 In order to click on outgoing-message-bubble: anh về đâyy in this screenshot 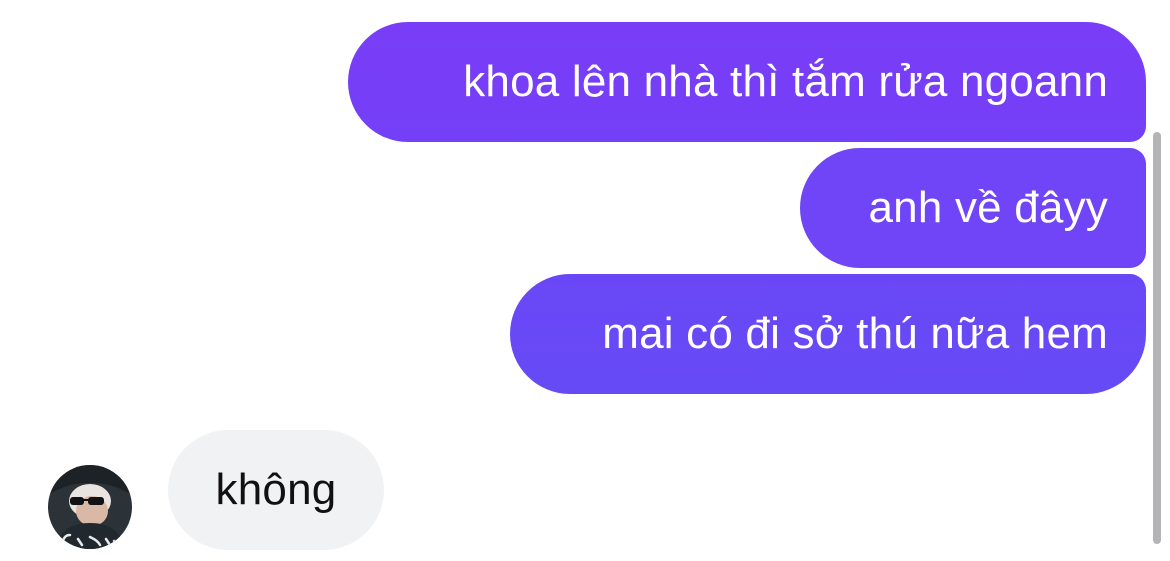, I will do `click(973, 208)`.